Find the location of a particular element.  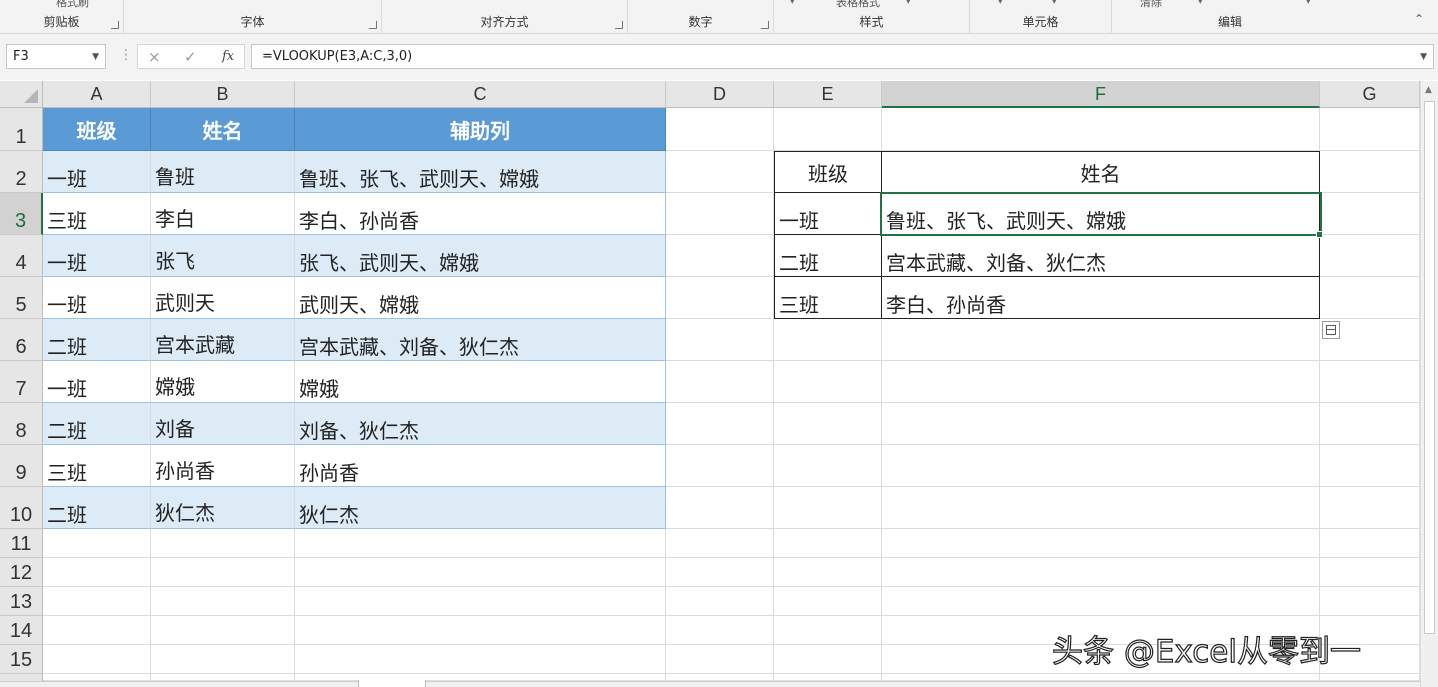

cell-g8 is located at coordinates (1370, 424).